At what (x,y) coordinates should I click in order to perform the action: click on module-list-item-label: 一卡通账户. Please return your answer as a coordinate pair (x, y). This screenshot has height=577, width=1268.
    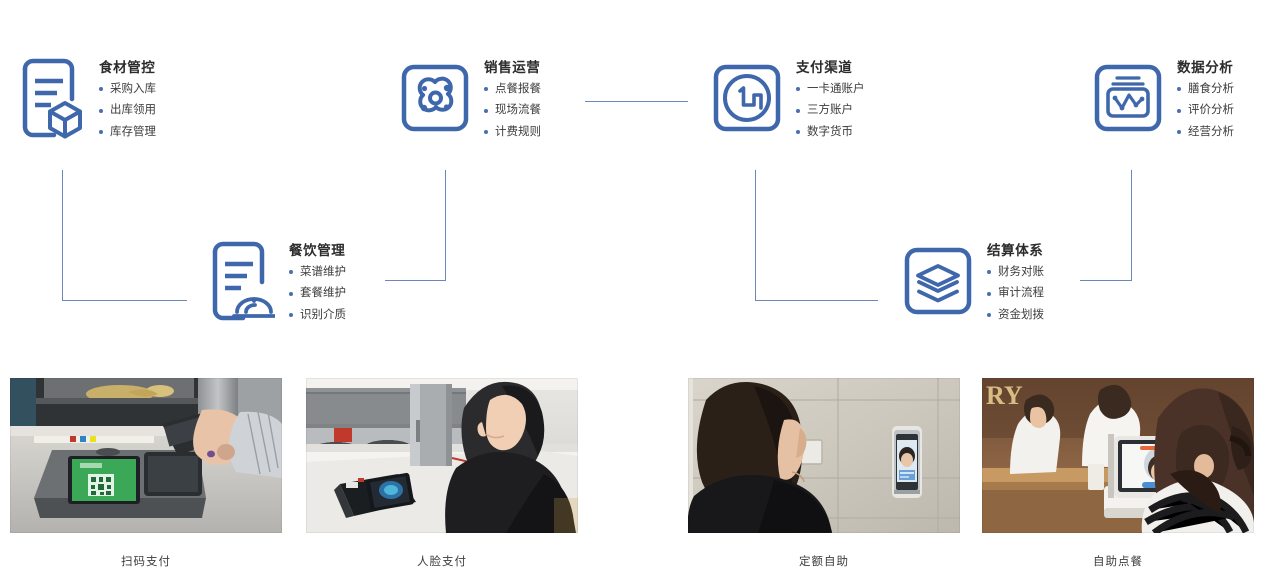
    Looking at the image, I should click on (836, 88).